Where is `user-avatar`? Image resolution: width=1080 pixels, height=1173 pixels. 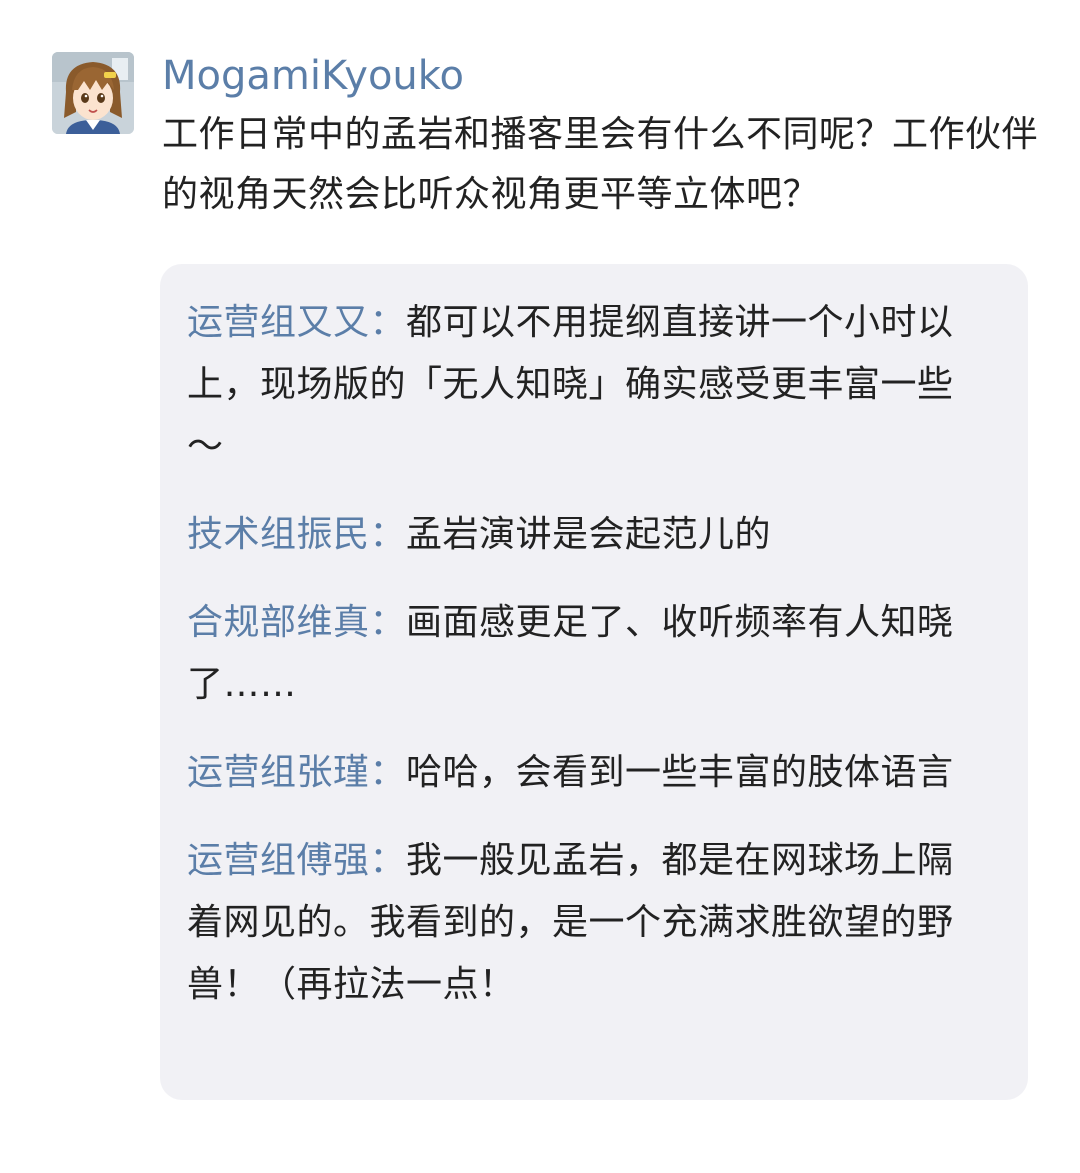 user-avatar is located at coordinates (93, 93).